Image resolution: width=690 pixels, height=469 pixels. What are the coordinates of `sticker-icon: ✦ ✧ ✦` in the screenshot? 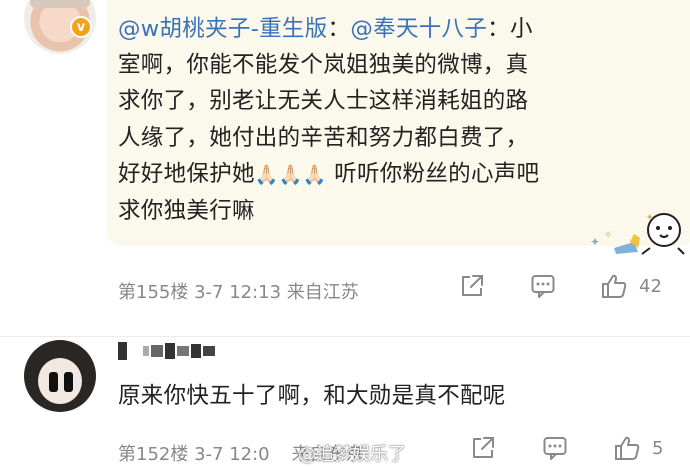 It's located at (637, 234).